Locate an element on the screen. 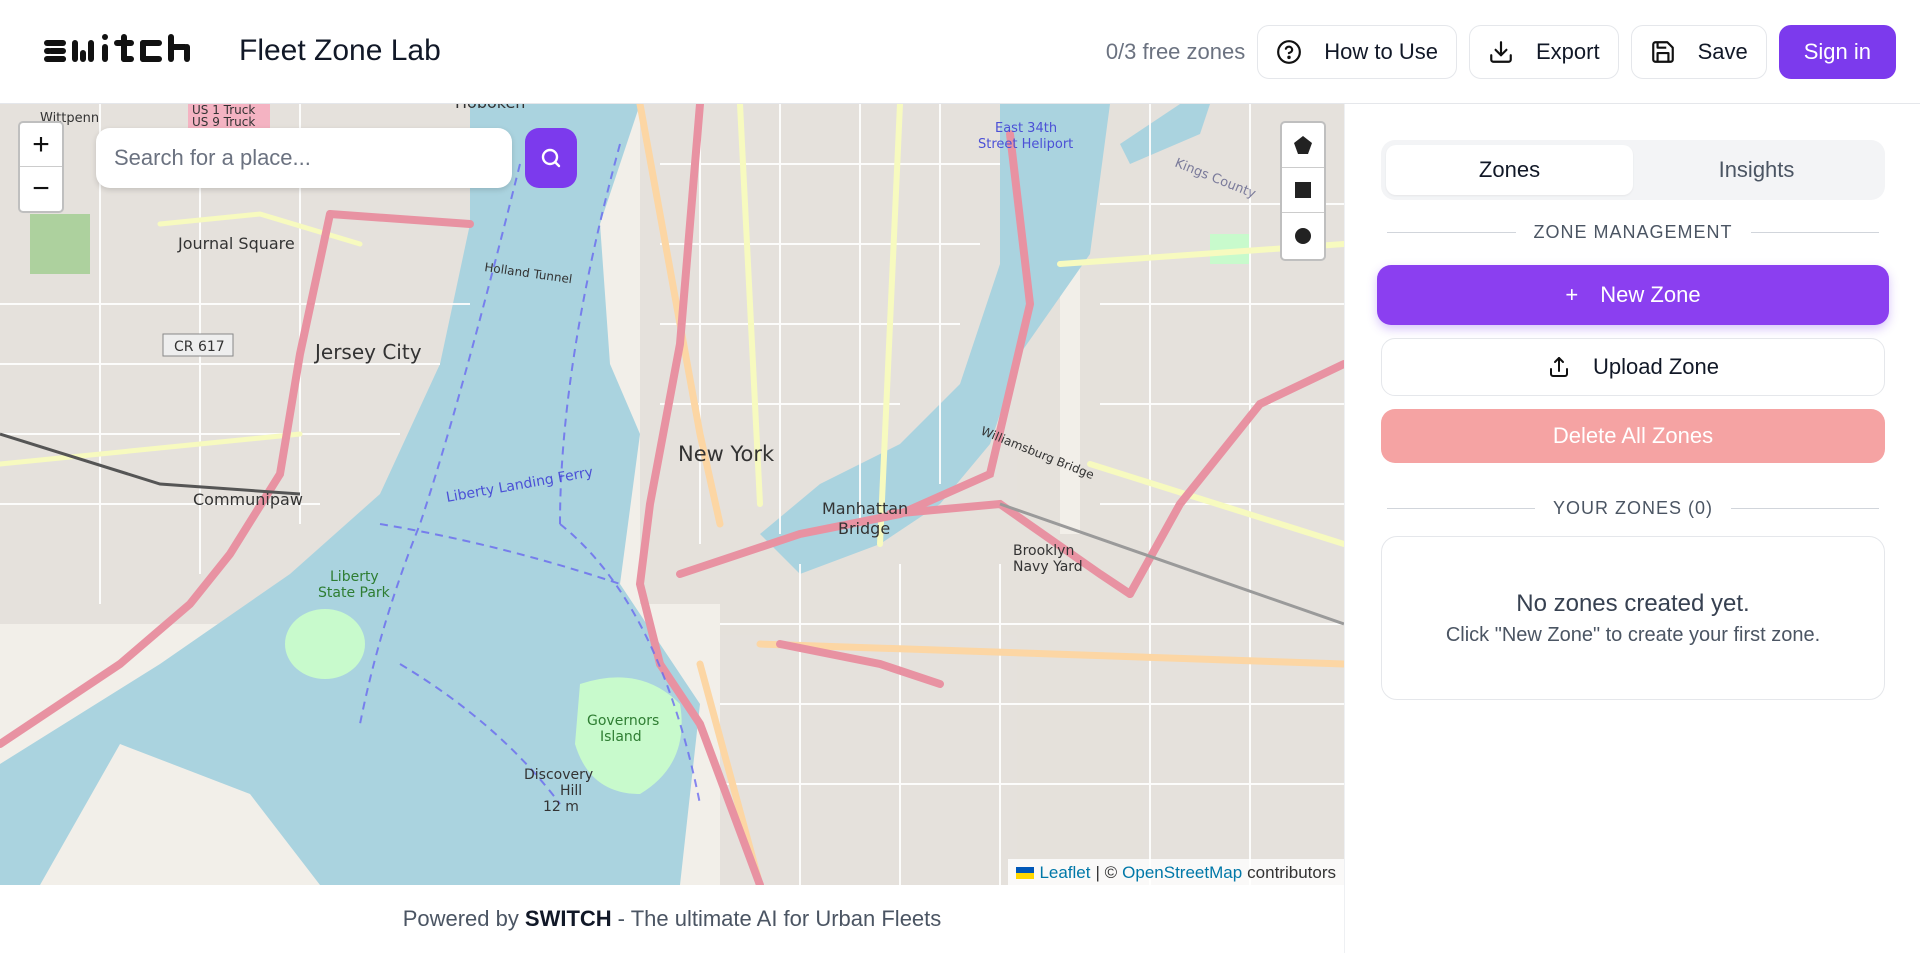 This screenshot has width=1920, height=953. place-search is located at coordinates (304, 158).